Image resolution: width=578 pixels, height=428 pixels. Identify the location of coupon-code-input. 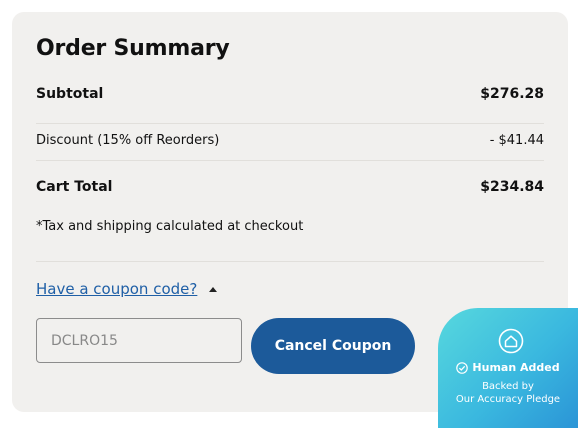
(139, 340).